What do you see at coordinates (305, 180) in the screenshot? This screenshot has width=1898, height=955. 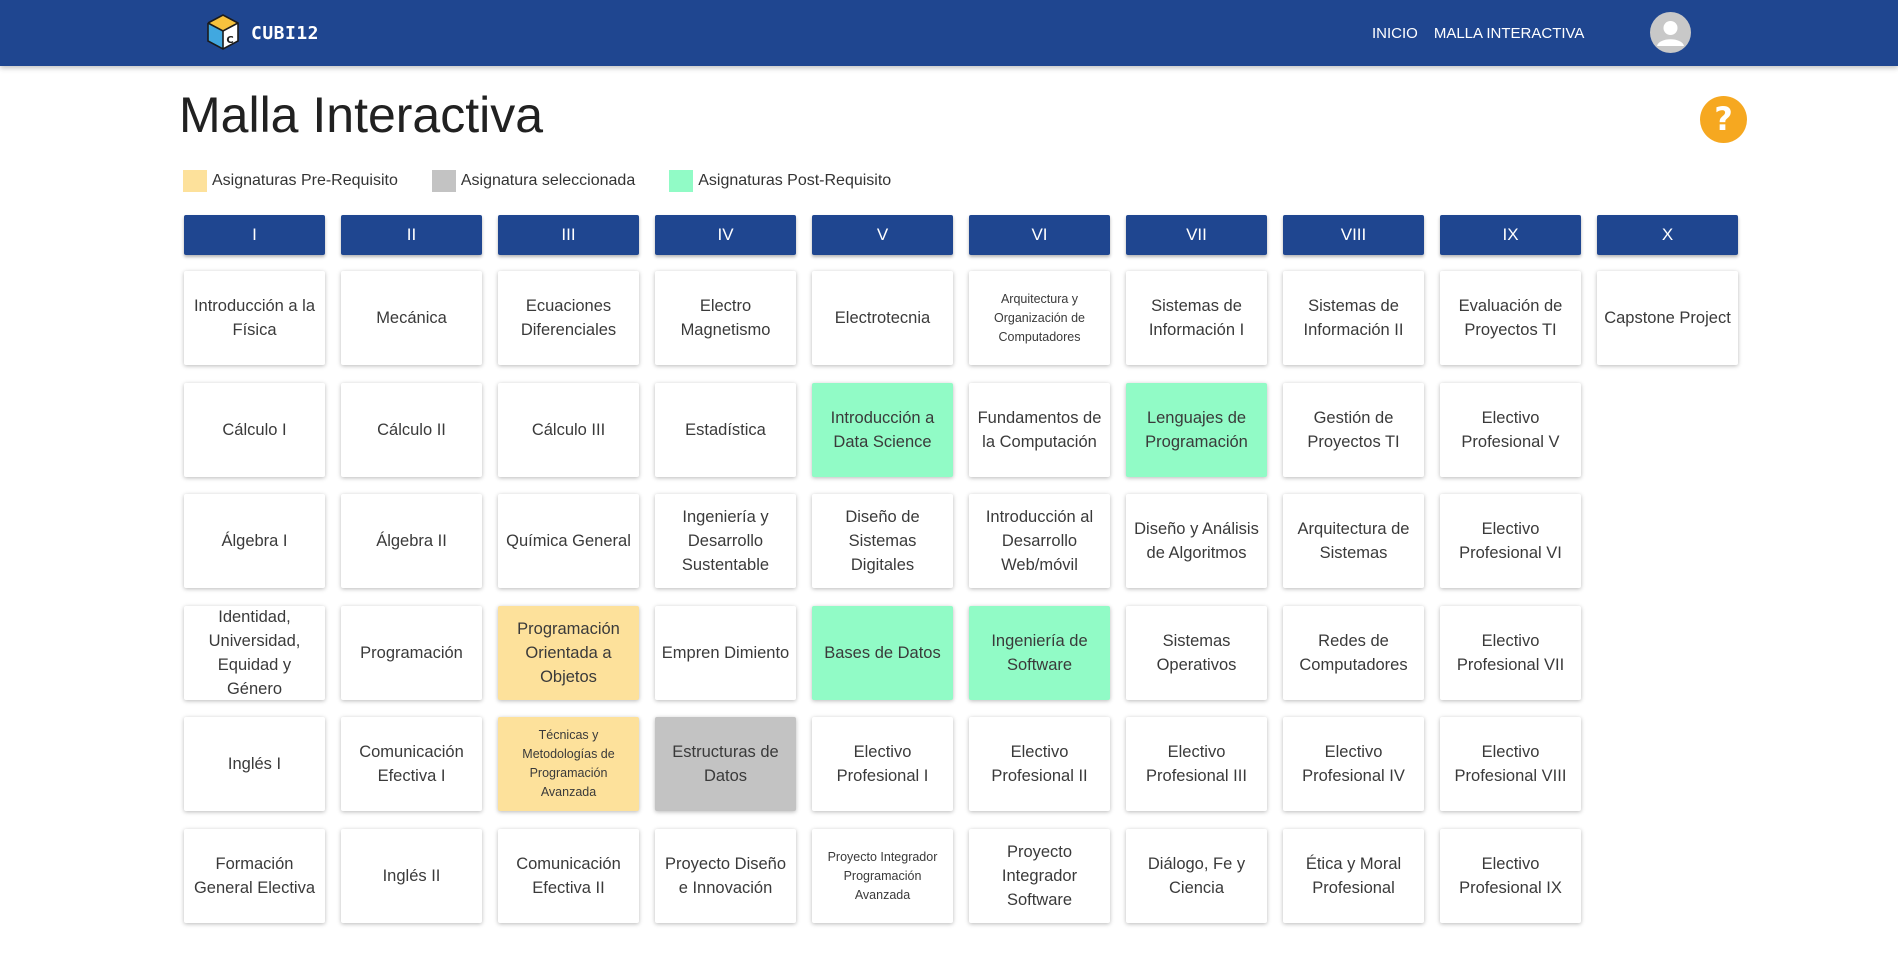 I see `legend-label-pre: Asignaturas Pre-Requisito` at bounding box center [305, 180].